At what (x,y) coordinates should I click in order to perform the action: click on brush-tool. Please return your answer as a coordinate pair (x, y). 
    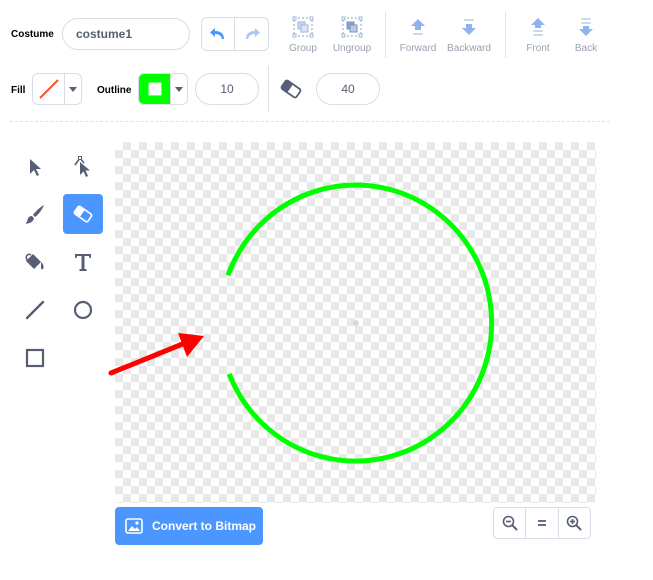
    Looking at the image, I should click on (35, 214).